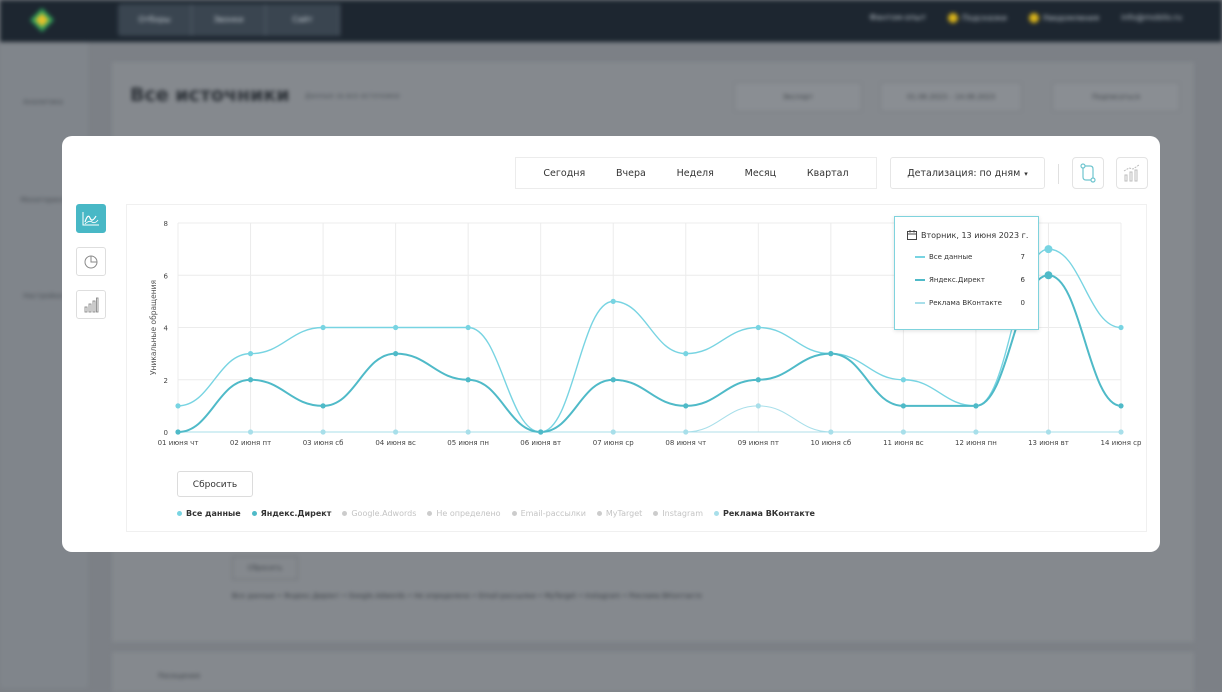 Image resolution: width=1222 pixels, height=692 pixels. What do you see at coordinates (624, 513) in the screenshot?
I see `legend-label: MyTarget` at bounding box center [624, 513].